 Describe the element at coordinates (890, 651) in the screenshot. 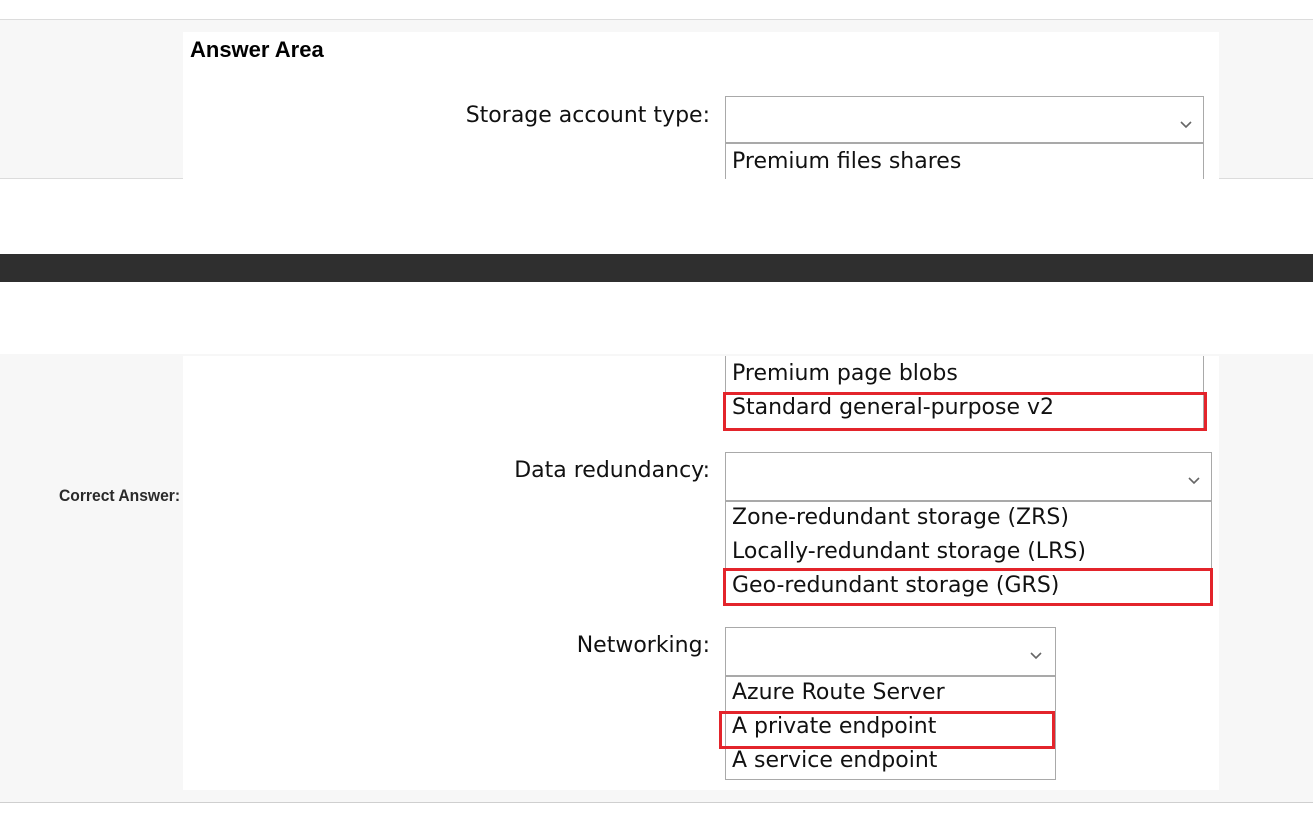

I see `networking-select` at that location.